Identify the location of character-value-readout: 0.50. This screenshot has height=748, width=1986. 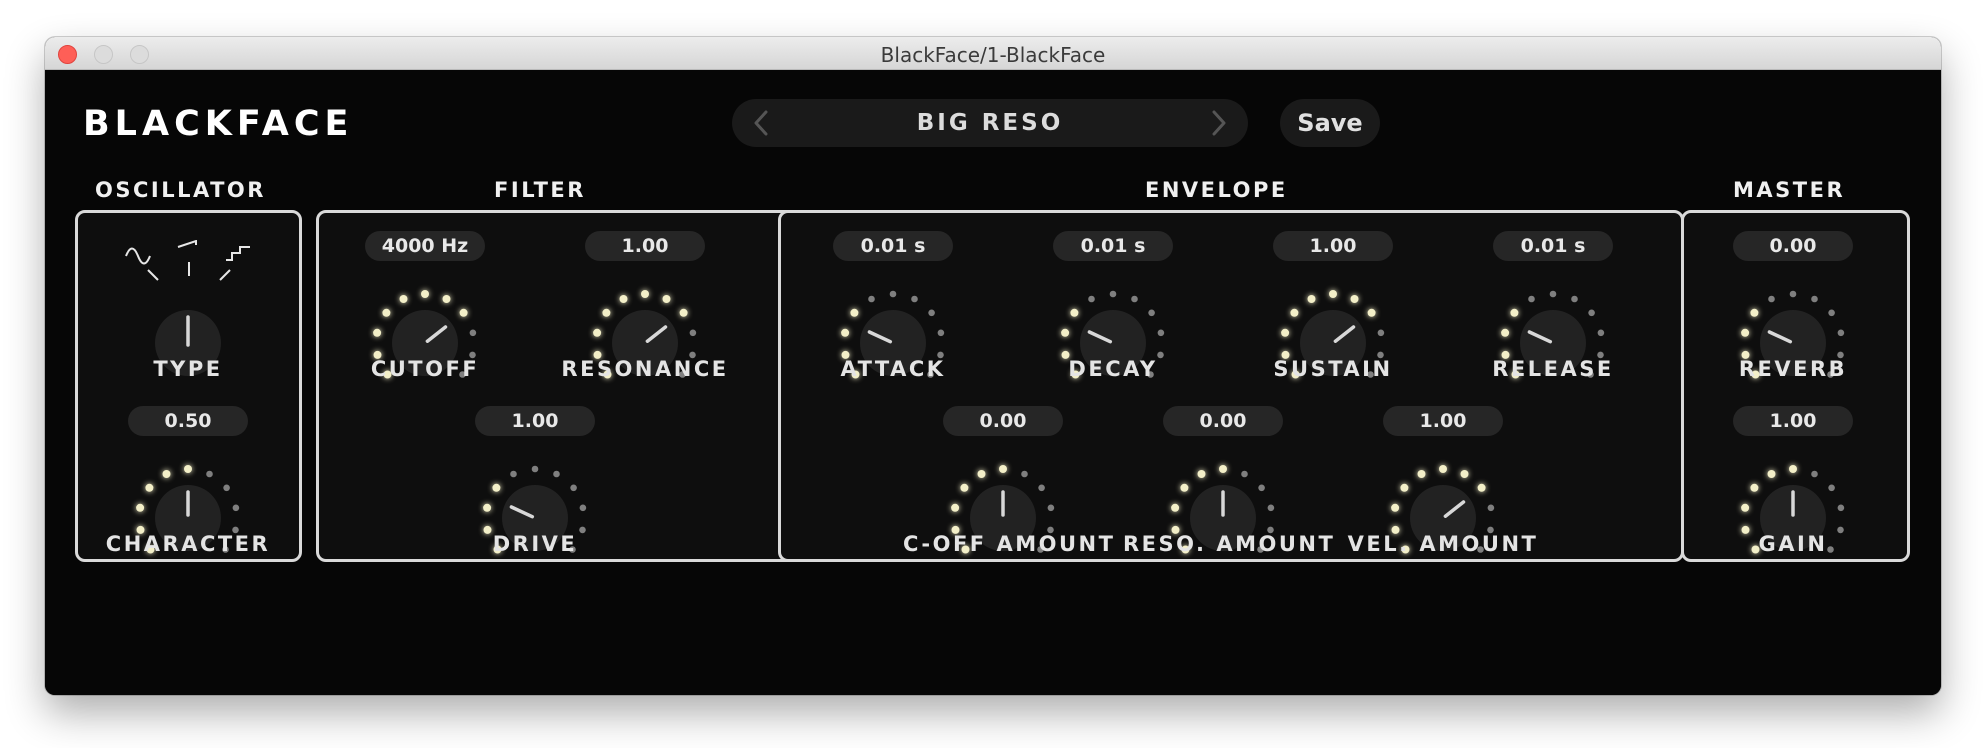
(188, 421).